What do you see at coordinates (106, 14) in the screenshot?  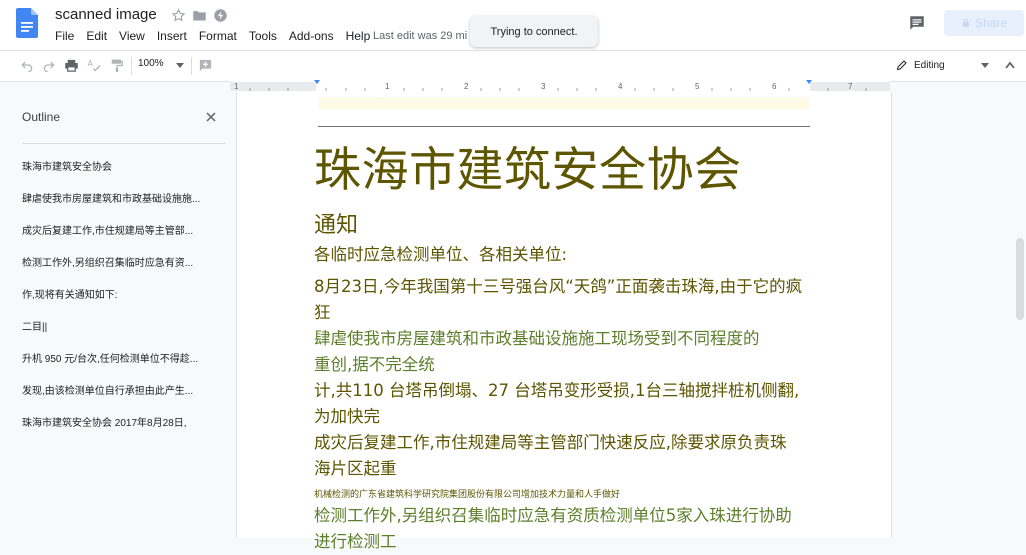 I see `document-title: scanned image` at bounding box center [106, 14].